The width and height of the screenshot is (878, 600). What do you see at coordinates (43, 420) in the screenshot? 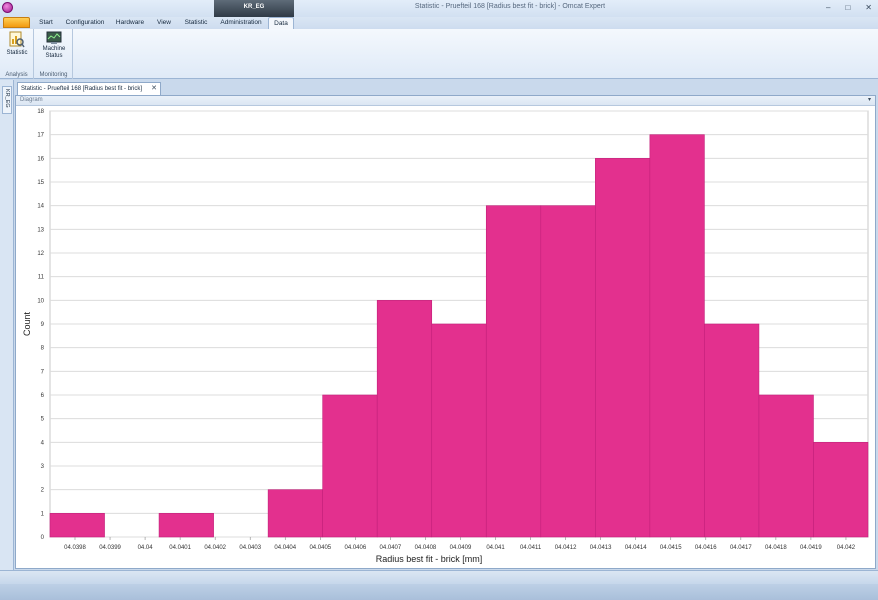
I see `y-tick-label: 5` at bounding box center [43, 420].